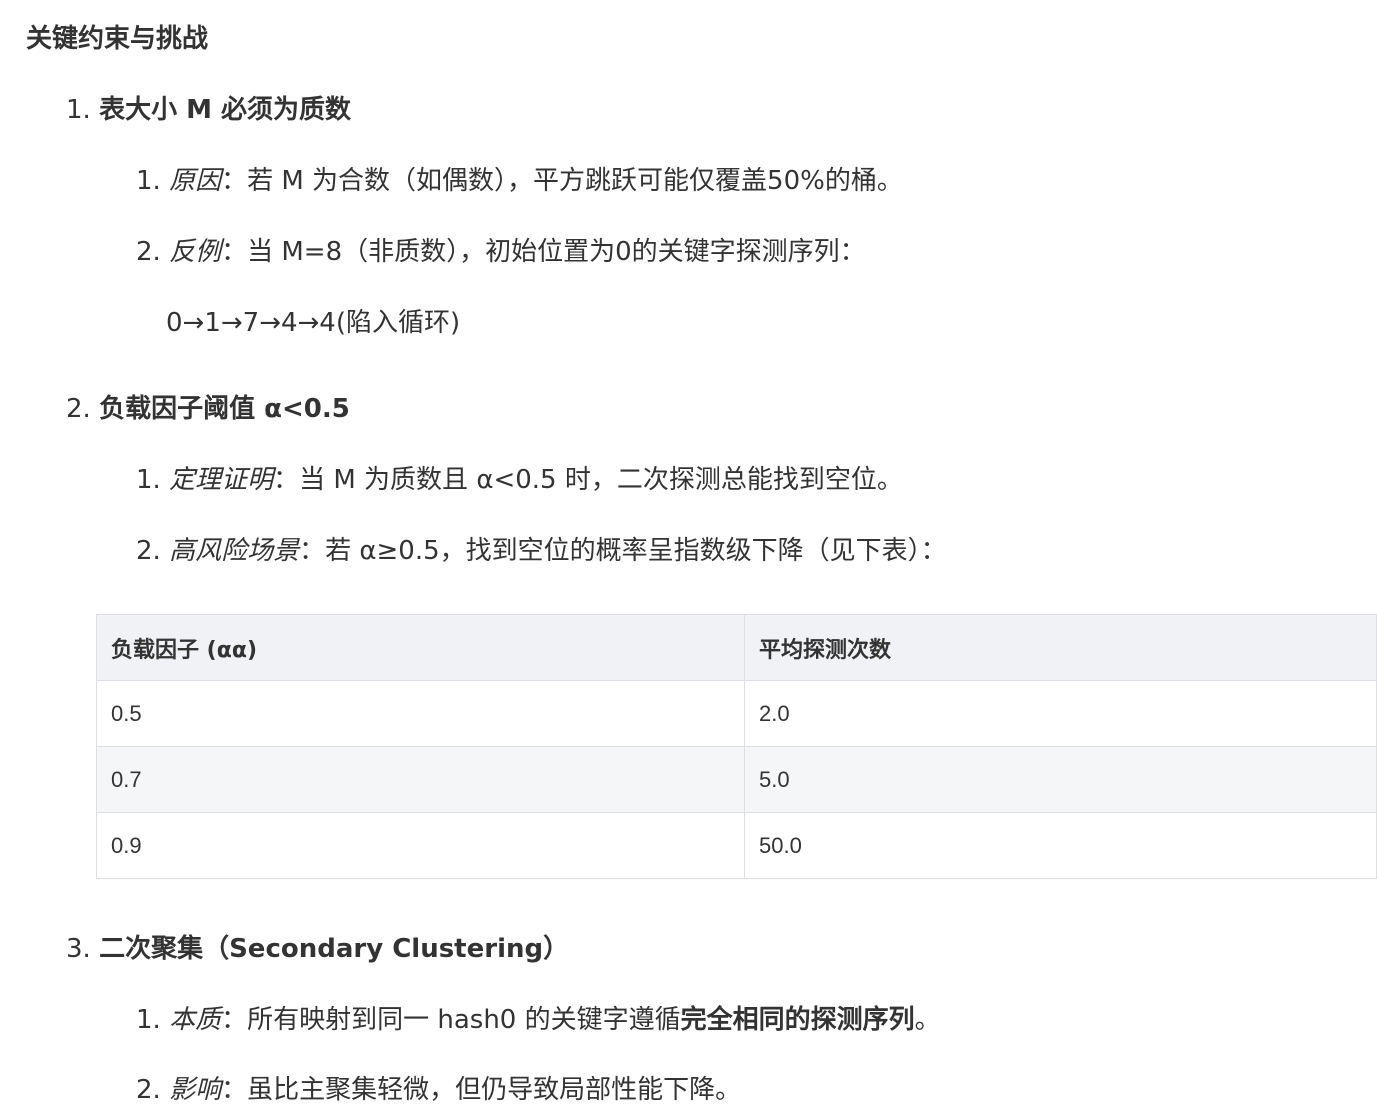  Describe the element at coordinates (543, 252) in the screenshot. I see `sub-text: ：当 M=8（非质数），初始位置为0的关键字探测序列：` at that location.